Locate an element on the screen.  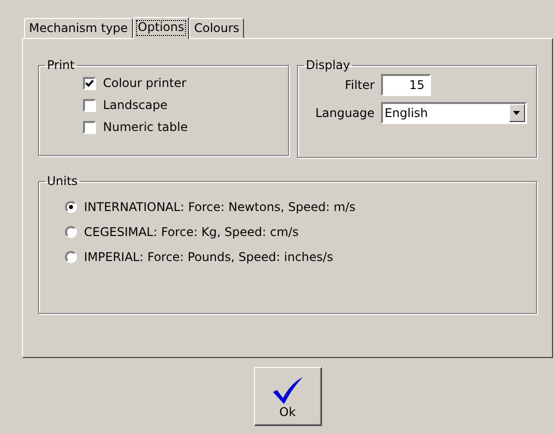
dropdown-button is located at coordinates (516, 113).